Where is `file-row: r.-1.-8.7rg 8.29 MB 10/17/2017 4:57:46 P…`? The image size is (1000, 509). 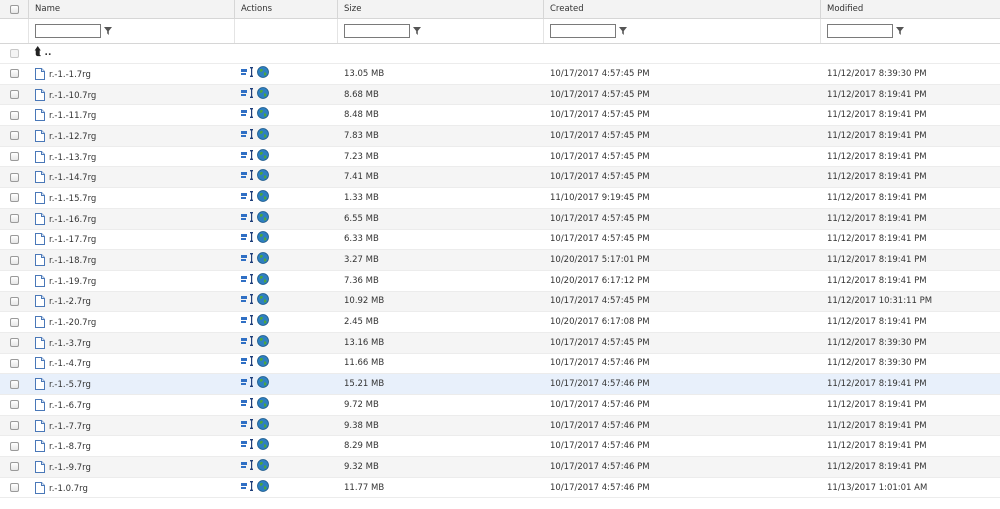 file-row: r.-1.-8.7rg 8.29 MB 10/17/2017 4:57:46 P… is located at coordinates (500, 447).